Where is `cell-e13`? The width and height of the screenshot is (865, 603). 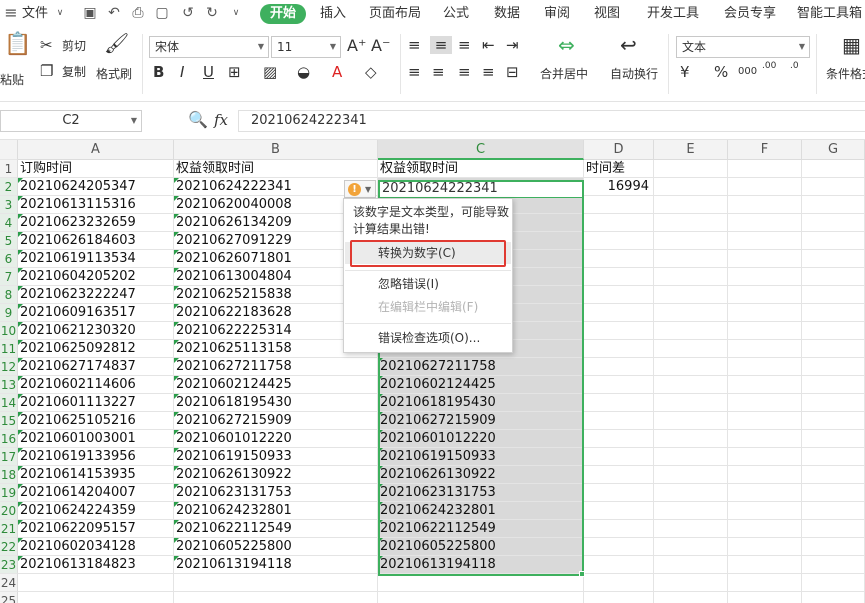 cell-e13 is located at coordinates (691, 385).